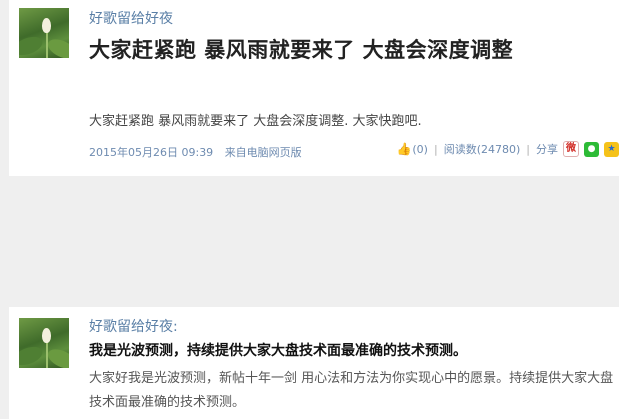 The image size is (619, 419). I want to click on read-count: 阅读数(24780), so click(482, 149).